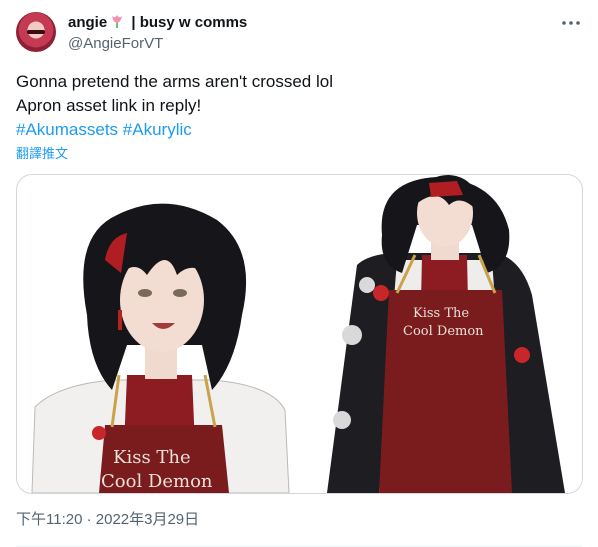  I want to click on left-apron-text: Cool Demon, so click(157, 481).